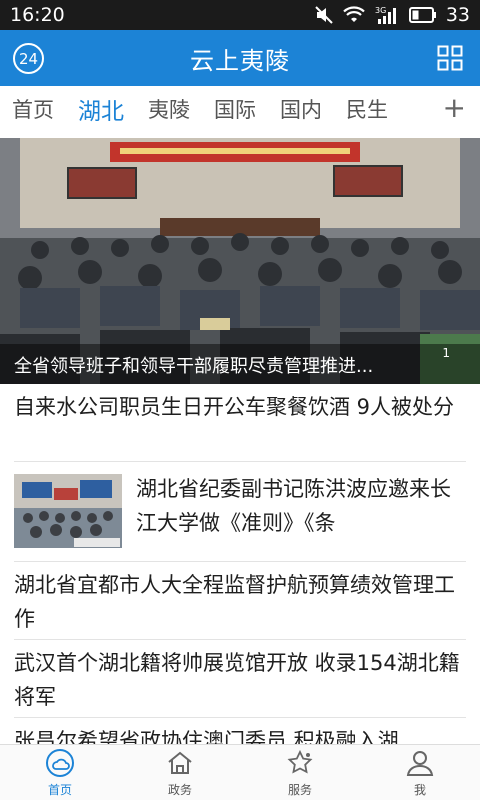 The image size is (480, 800). Describe the element at coordinates (206, 736) in the screenshot. I see `news-title: 张昌尔希望省政协住澳门委员 积极融入湖` at that location.